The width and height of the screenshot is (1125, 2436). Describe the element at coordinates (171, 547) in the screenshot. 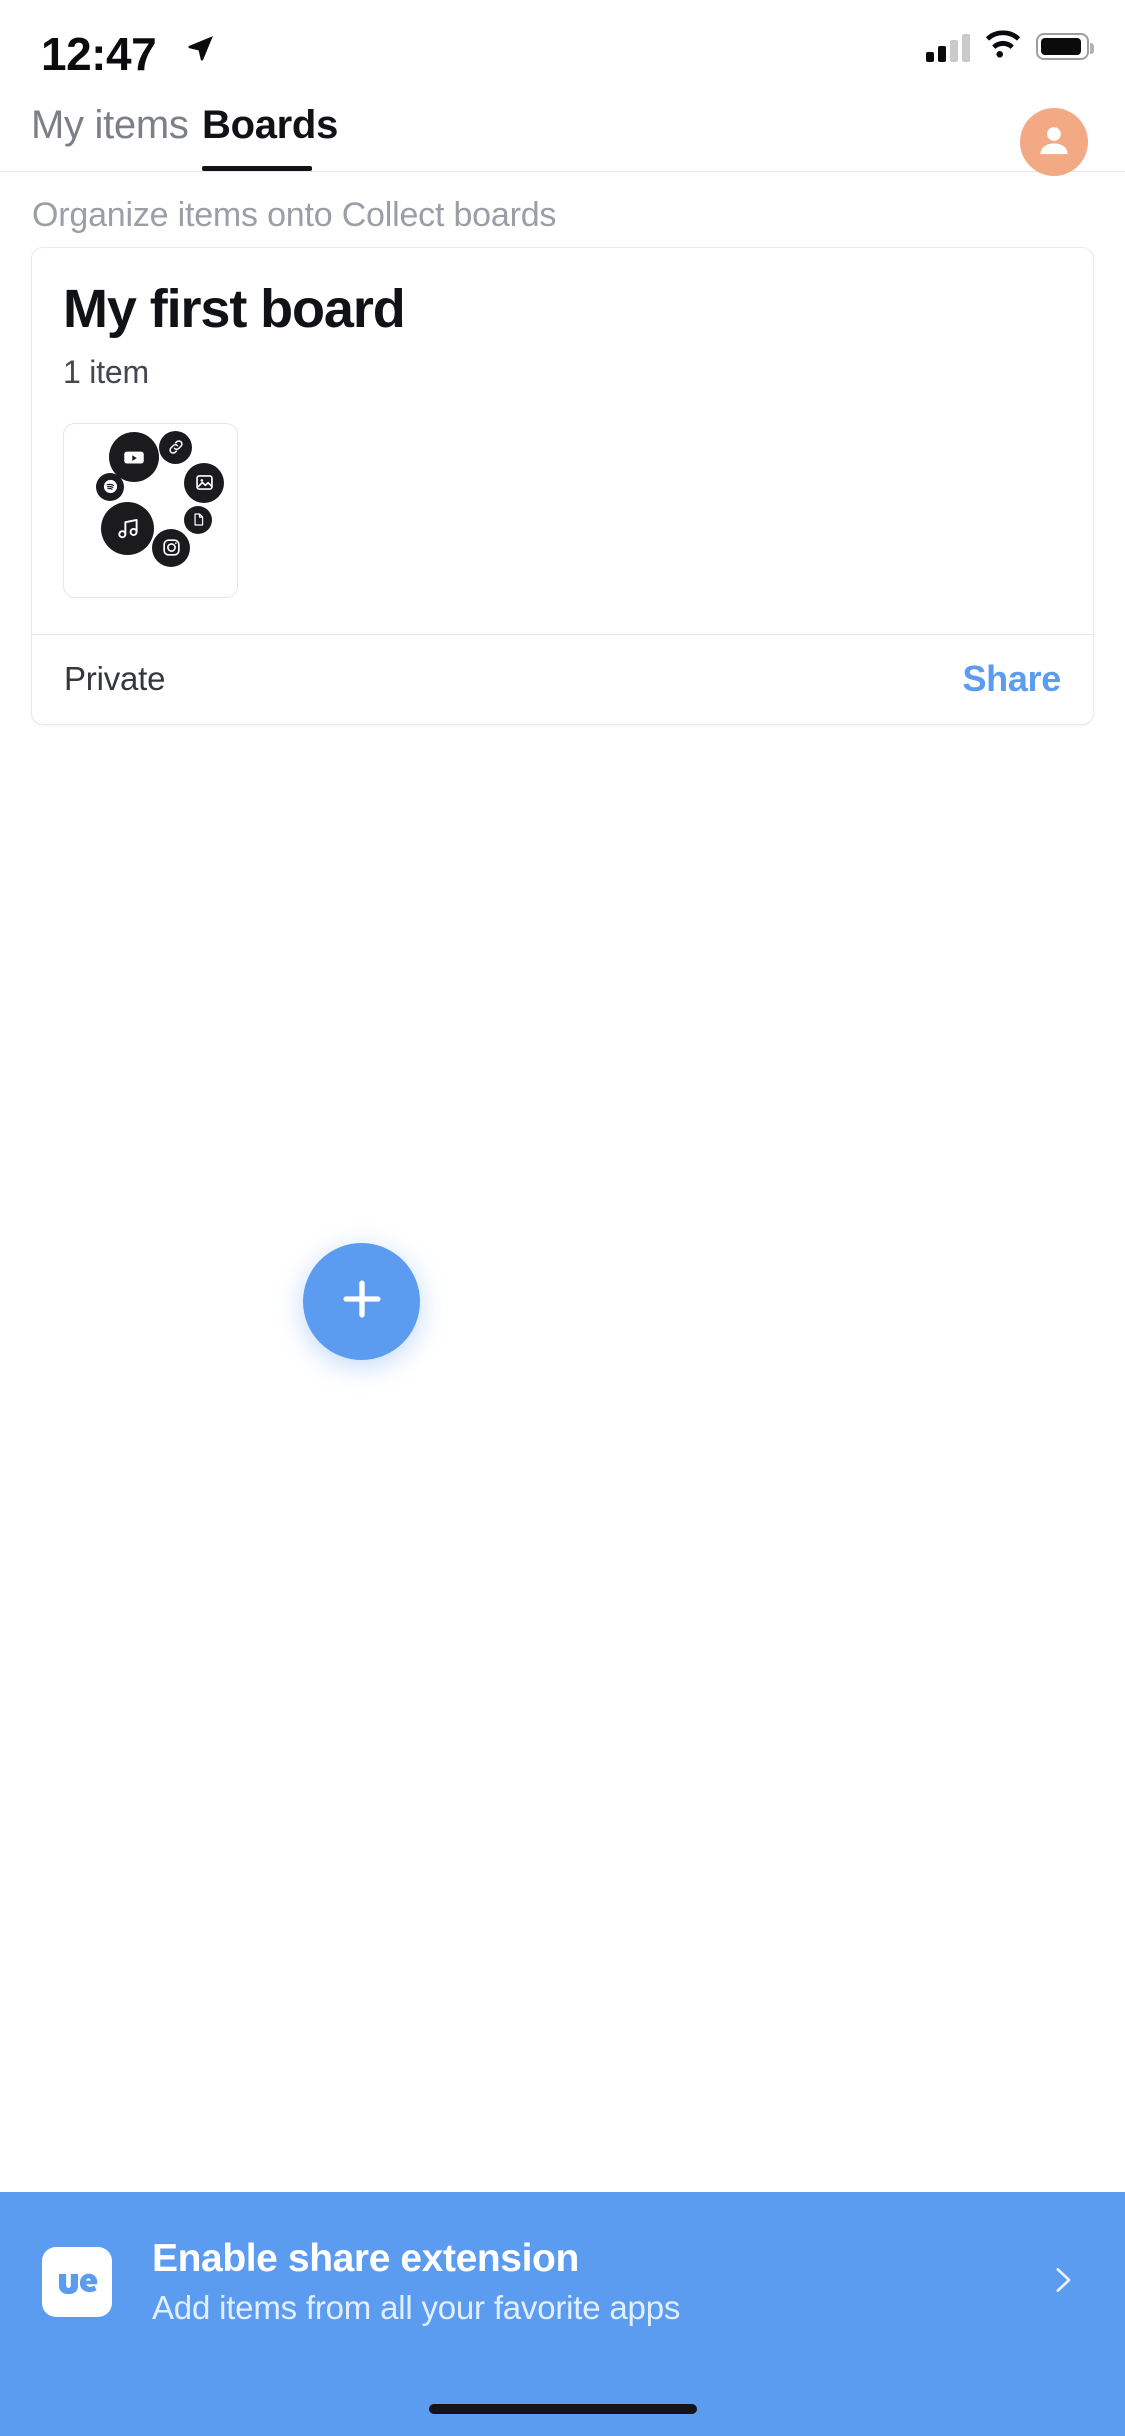

I see `instagram-icon` at that location.